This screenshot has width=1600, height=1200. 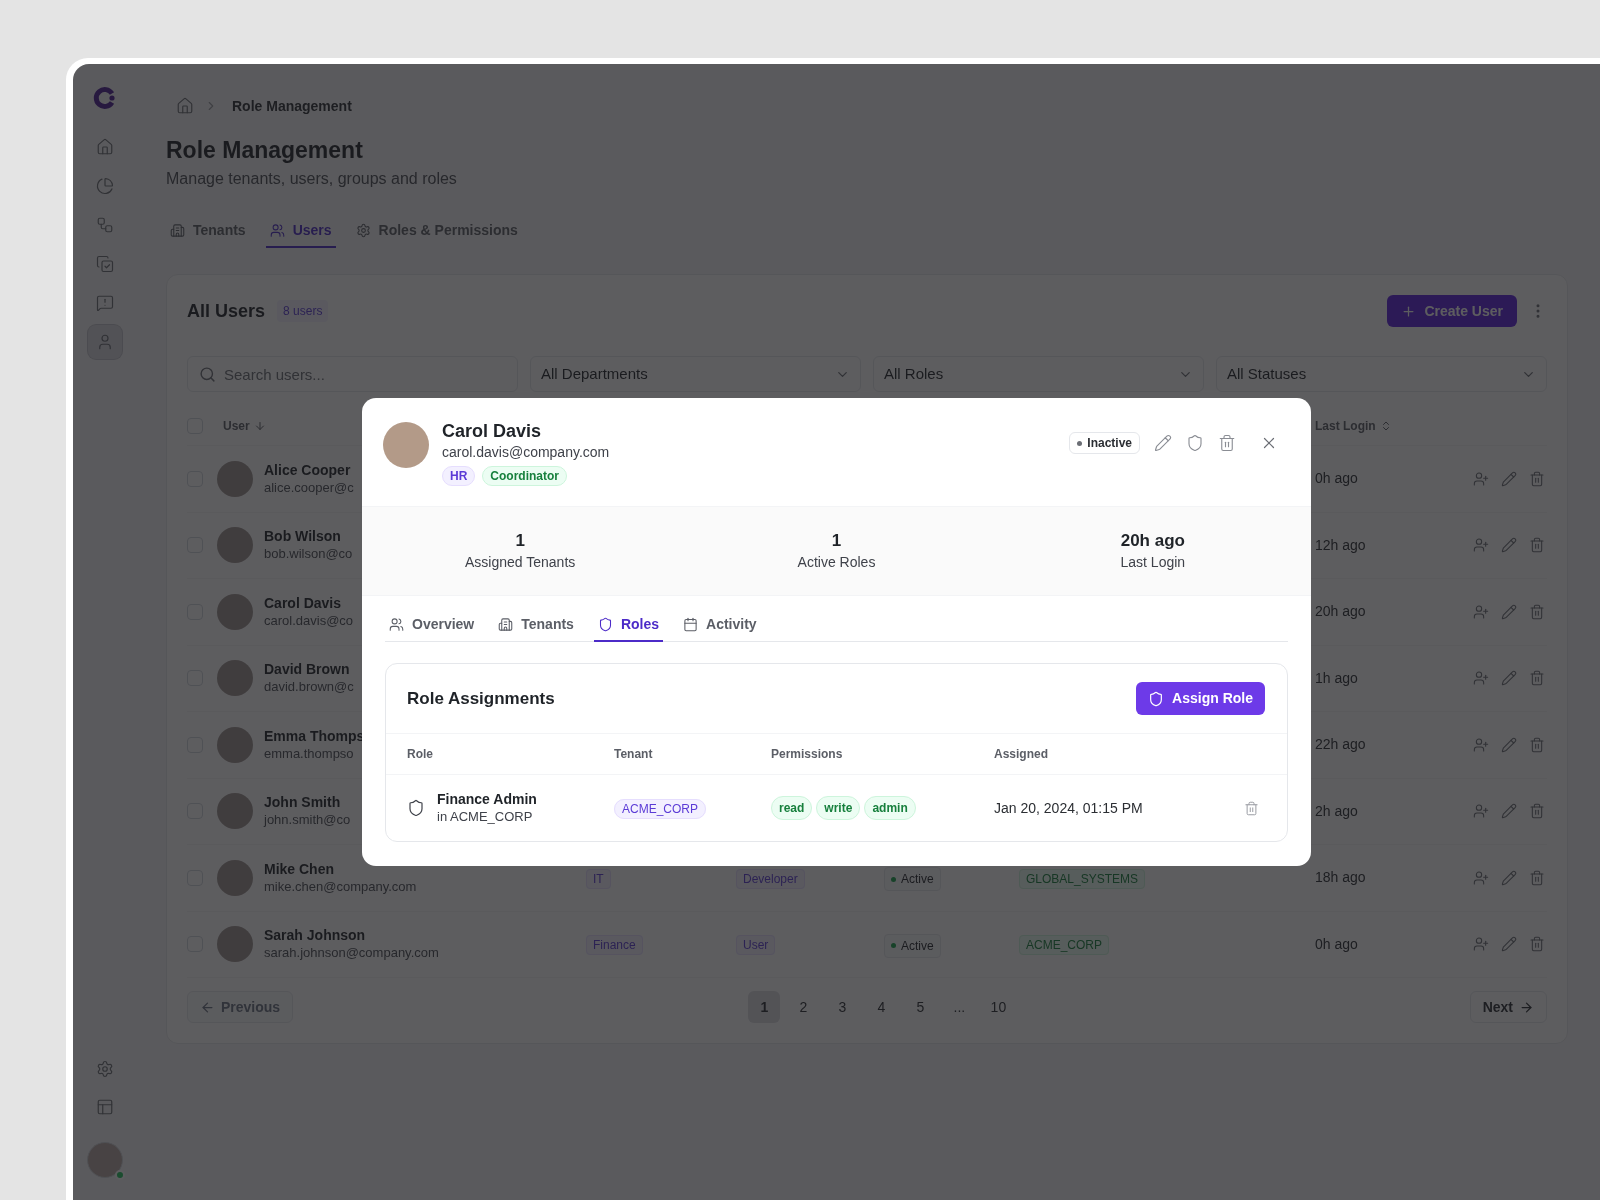 What do you see at coordinates (1341, 545) in the screenshot?
I see `last-login: 12h ago` at bounding box center [1341, 545].